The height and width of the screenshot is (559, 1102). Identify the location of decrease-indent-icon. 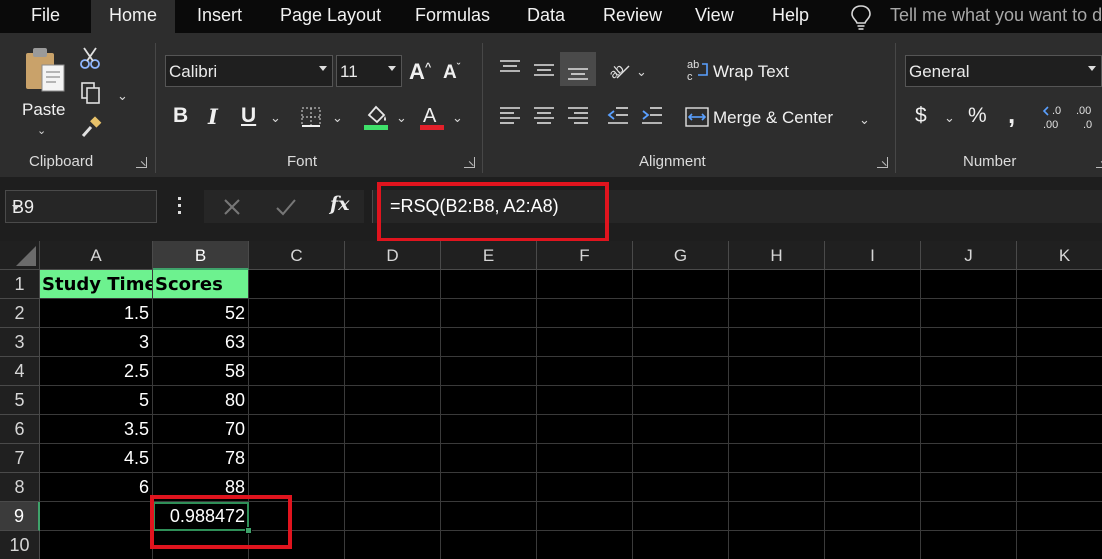
(618, 117).